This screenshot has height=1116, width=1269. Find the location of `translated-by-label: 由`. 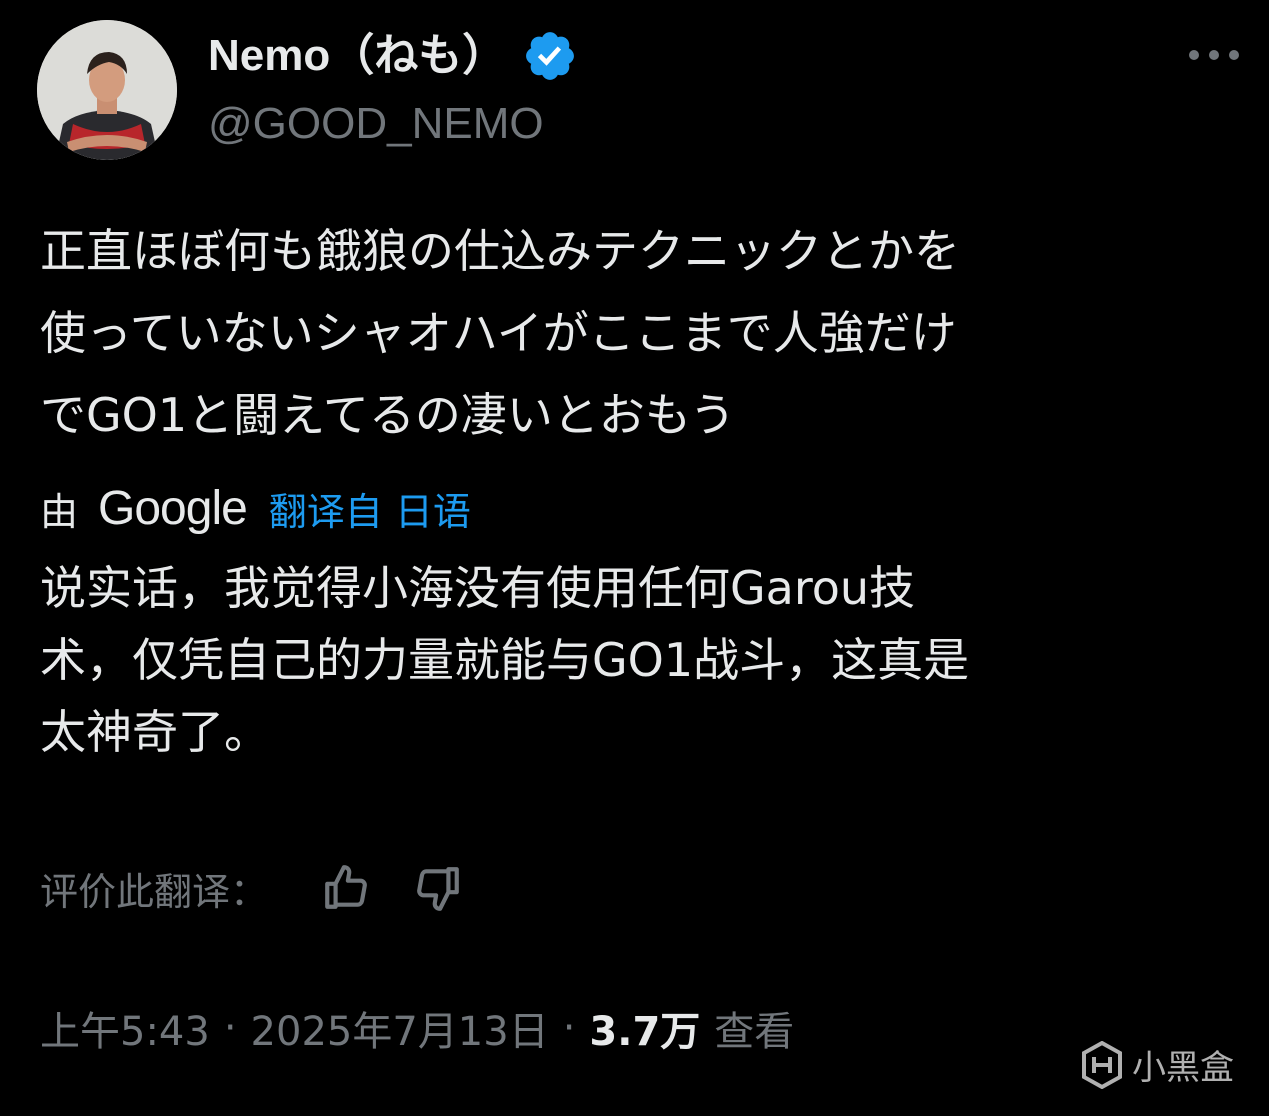

translated-by-label: 由 is located at coordinates (59, 511).